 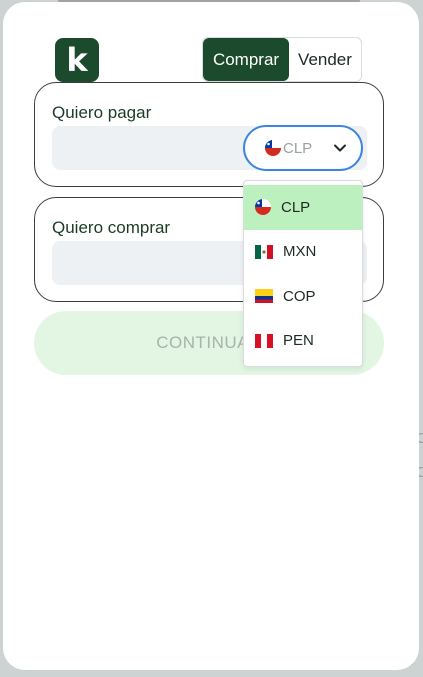 I want to click on colombia-flag-icon, so click(x=264, y=296).